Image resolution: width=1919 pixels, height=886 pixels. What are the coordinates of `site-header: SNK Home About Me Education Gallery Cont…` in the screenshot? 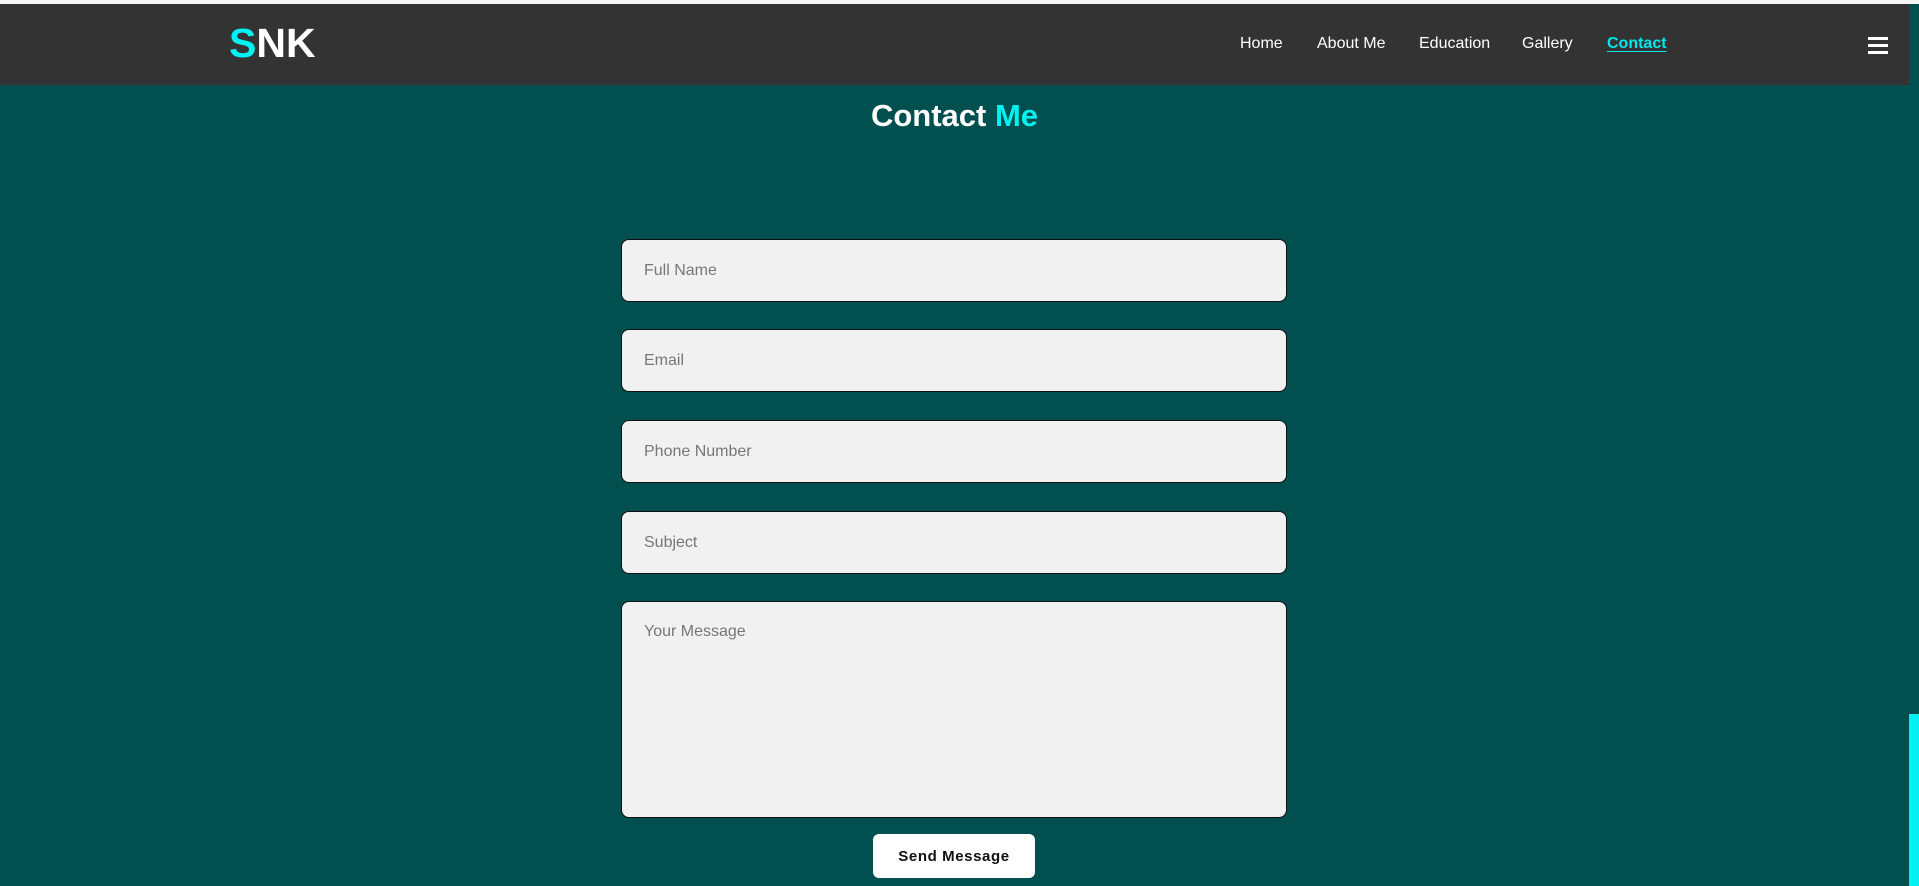 It's located at (954, 44).